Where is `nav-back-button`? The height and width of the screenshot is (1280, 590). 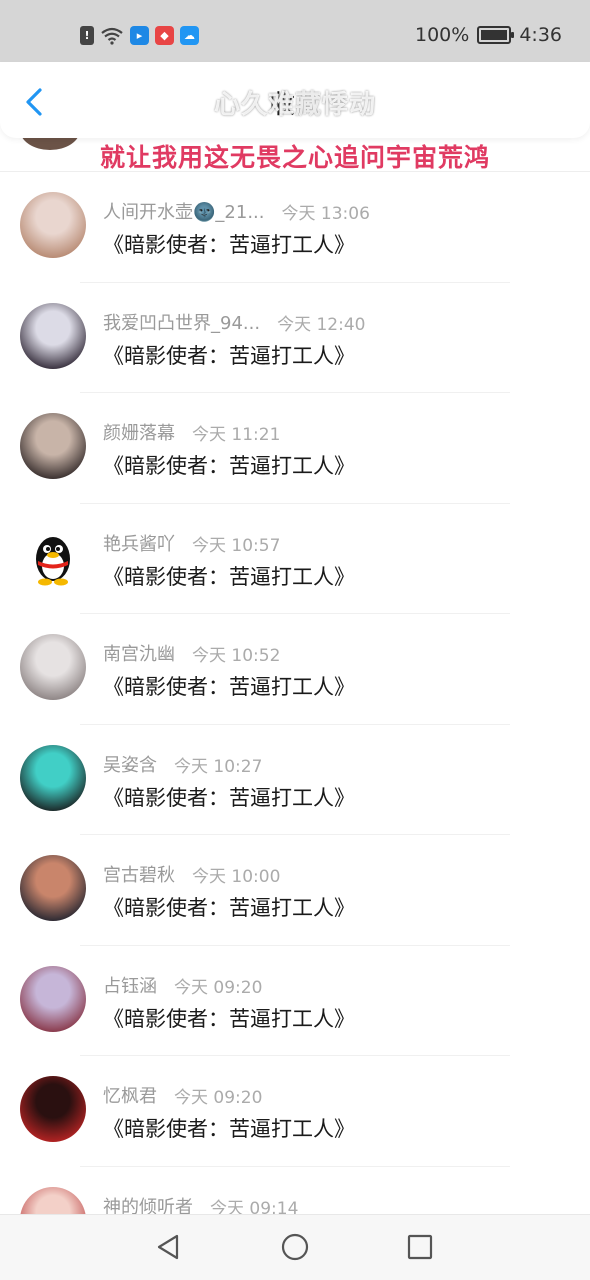
nav-back-button is located at coordinates (168, 1247).